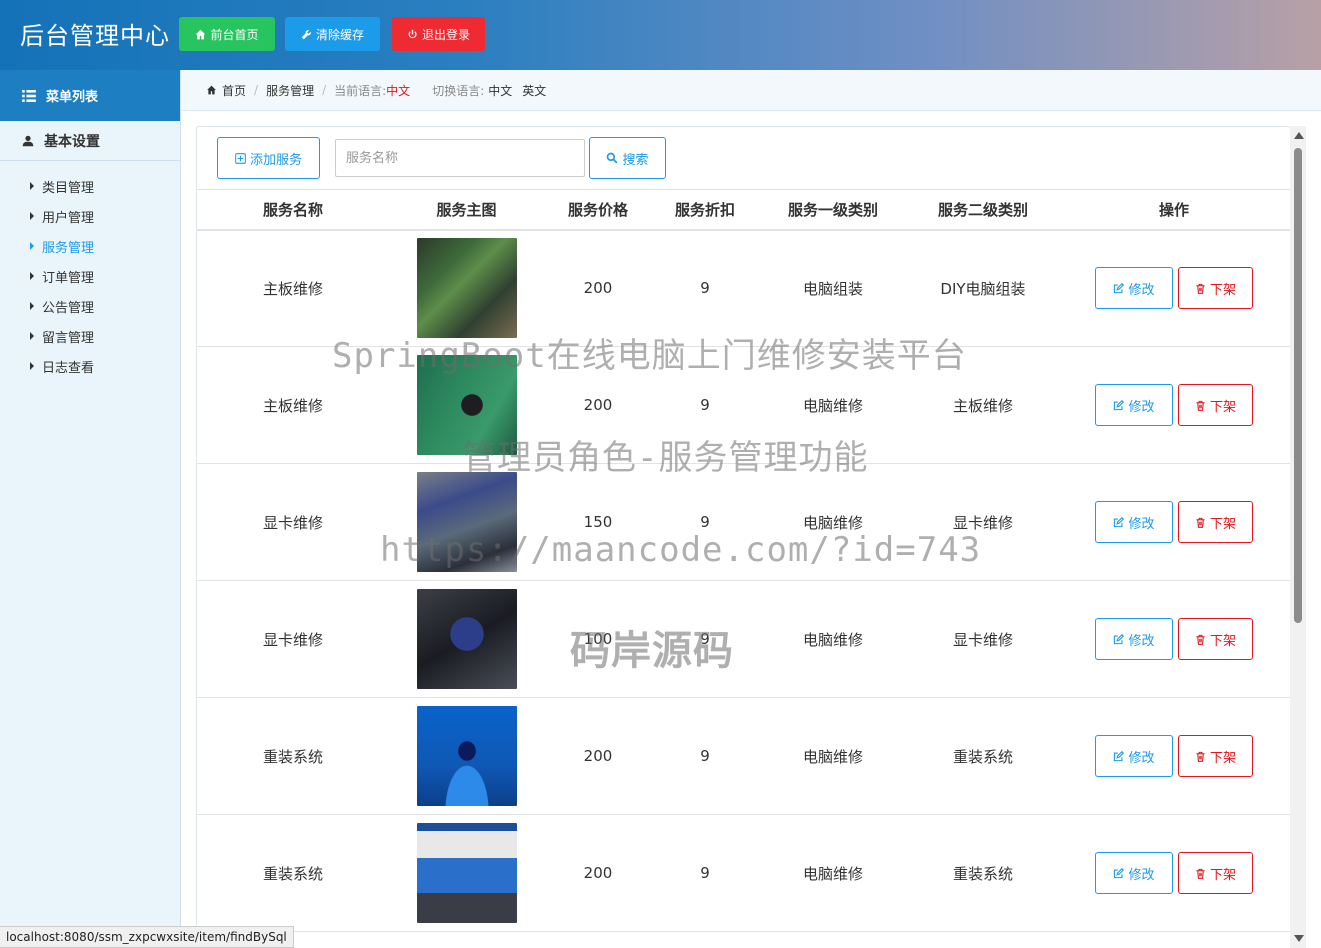  What do you see at coordinates (211, 90) in the screenshot?
I see `home-icon` at bounding box center [211, 90].